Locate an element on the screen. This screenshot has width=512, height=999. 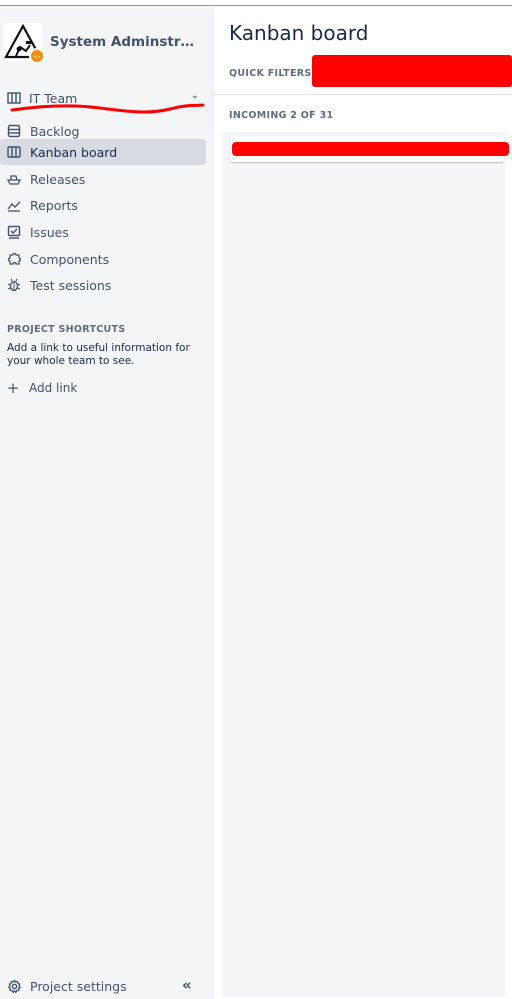
page-title: Kanban board is located at coordinates (299, 33).